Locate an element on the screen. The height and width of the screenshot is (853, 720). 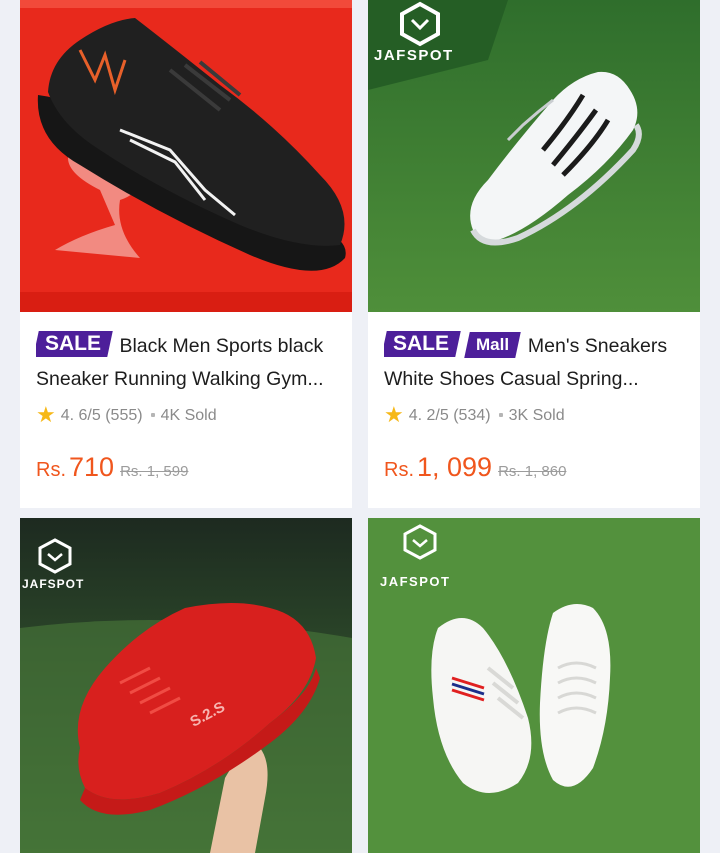
rating-value: 4. 6/5 (555) is located at coordinates (101, 415).